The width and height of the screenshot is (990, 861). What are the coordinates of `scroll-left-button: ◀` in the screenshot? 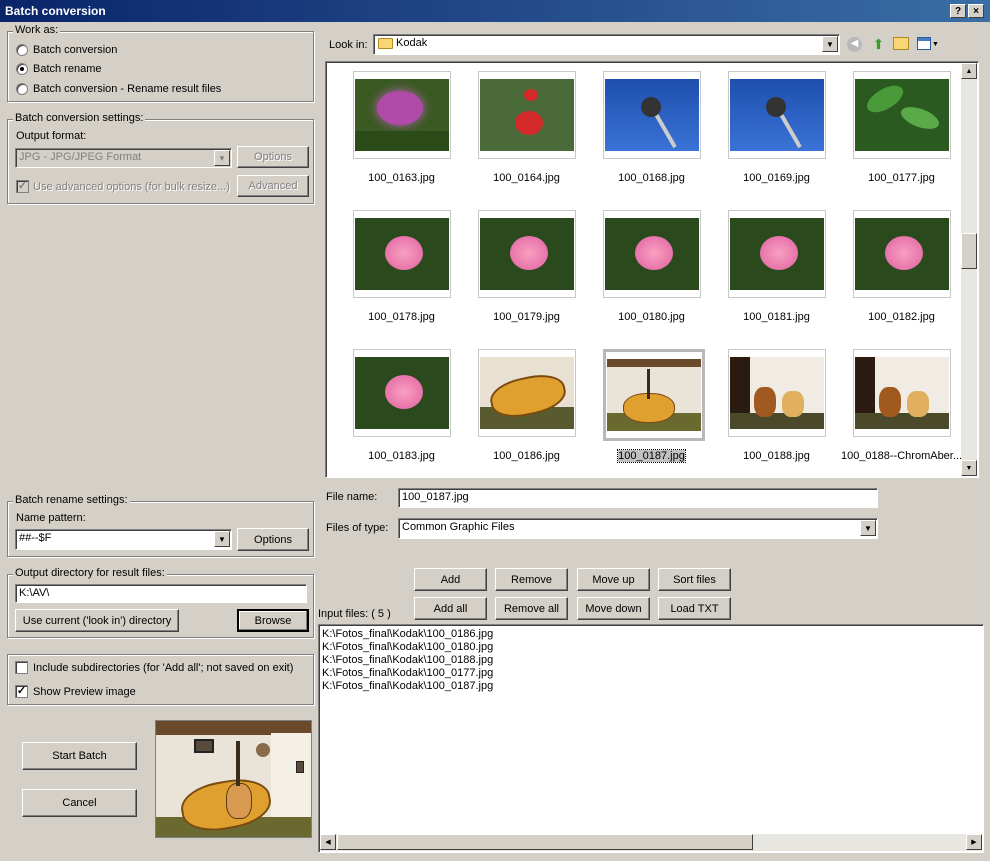 It's located at (328, 842).